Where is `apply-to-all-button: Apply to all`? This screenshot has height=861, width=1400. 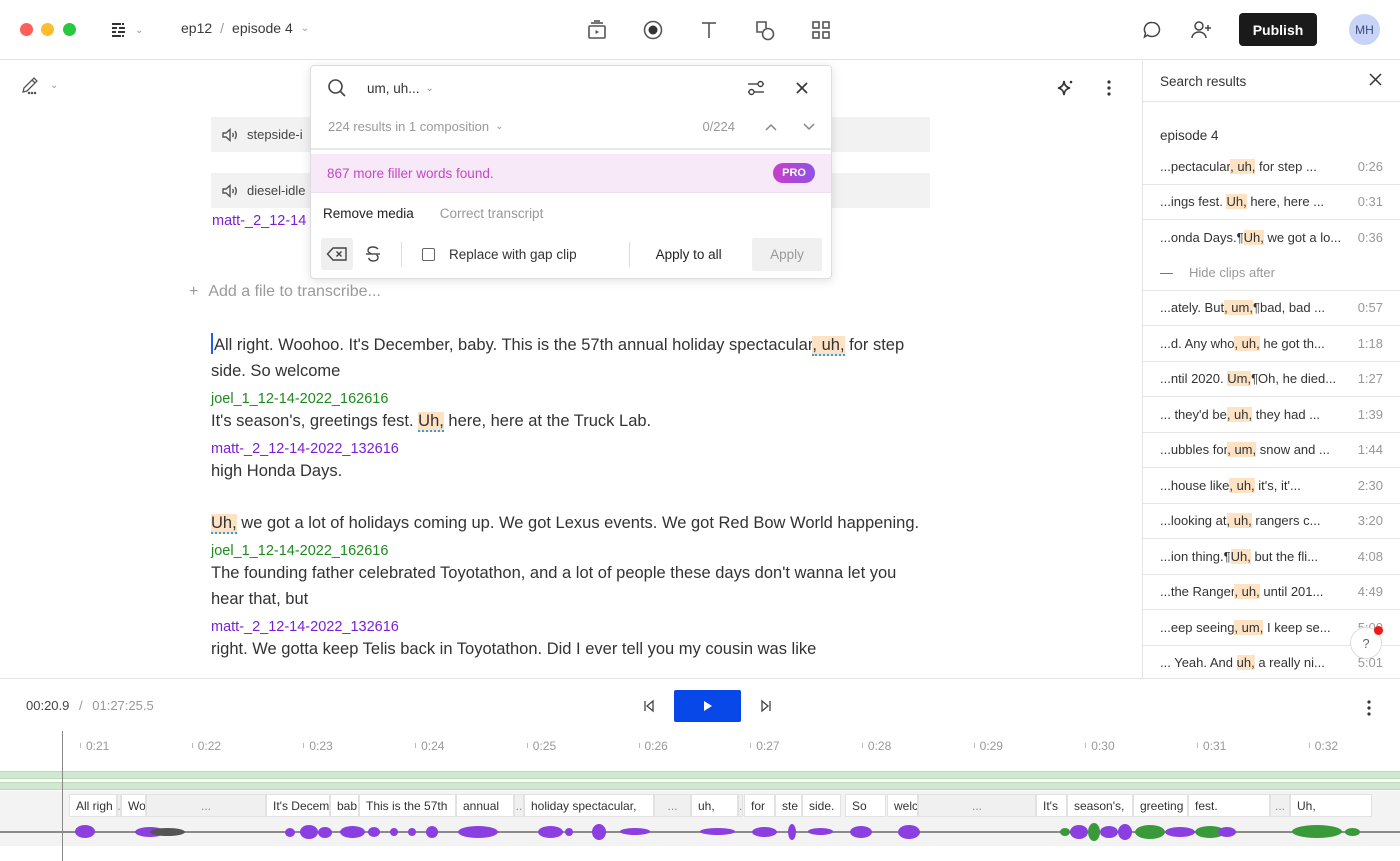 apply-to-all-button: Apply to all is located at coordinates (689, 254).